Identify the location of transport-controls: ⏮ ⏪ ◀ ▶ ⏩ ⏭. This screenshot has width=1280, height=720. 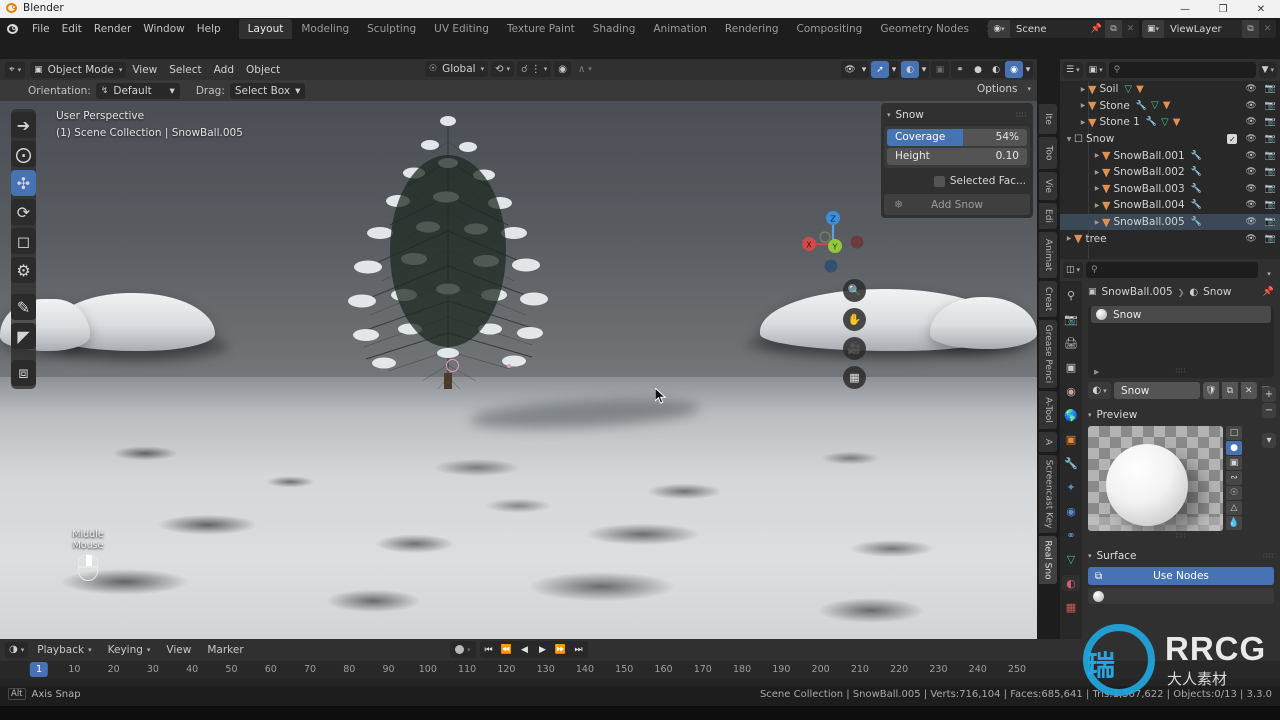
(533, 649).